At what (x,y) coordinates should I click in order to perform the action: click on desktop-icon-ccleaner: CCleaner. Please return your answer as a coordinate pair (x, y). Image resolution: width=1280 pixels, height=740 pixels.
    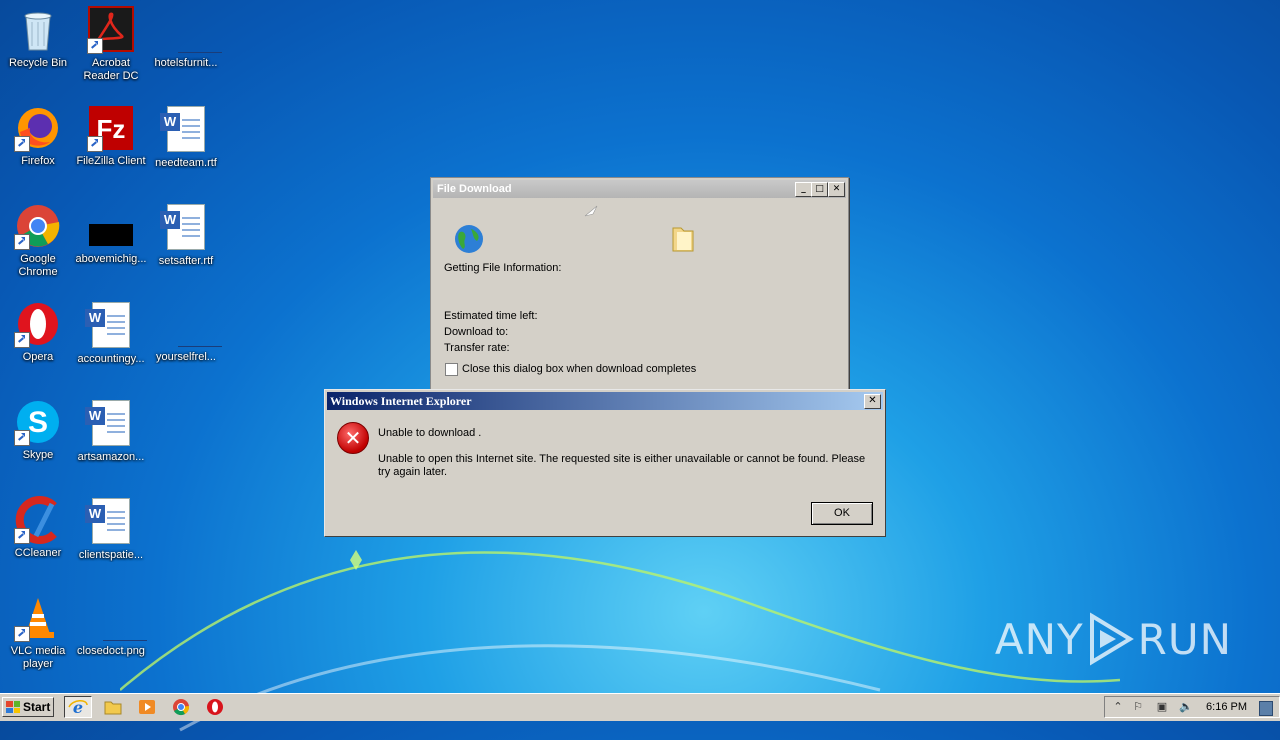
    Looking at the image, I should click on (38, 528).